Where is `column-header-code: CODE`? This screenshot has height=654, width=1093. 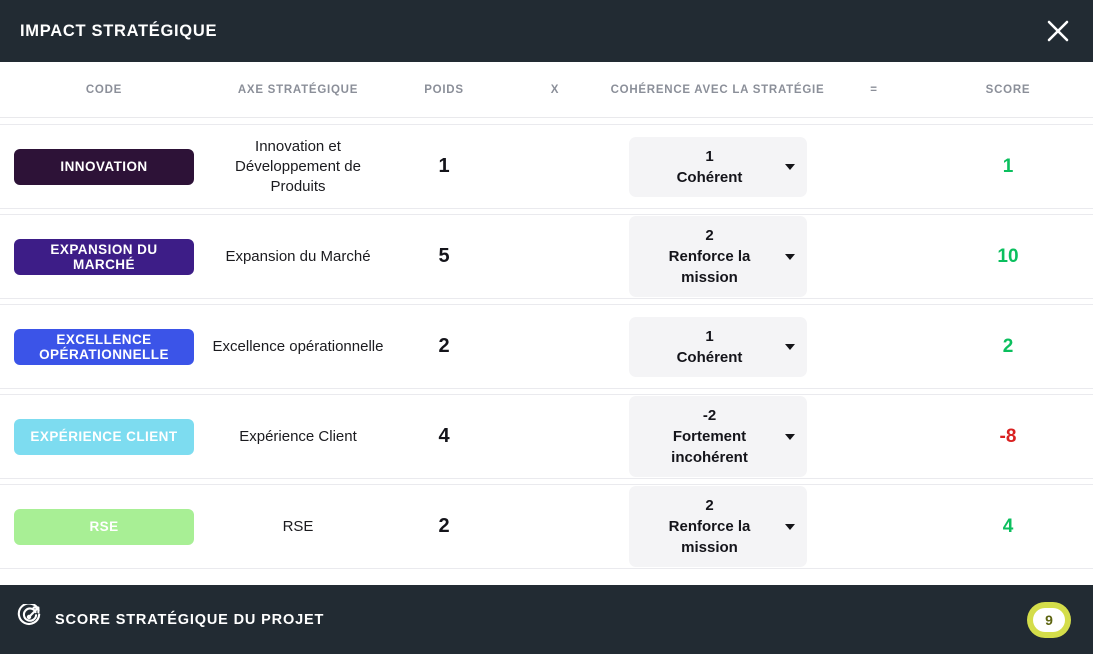 column-header-code: CODE is located at coordinates (104, 89).